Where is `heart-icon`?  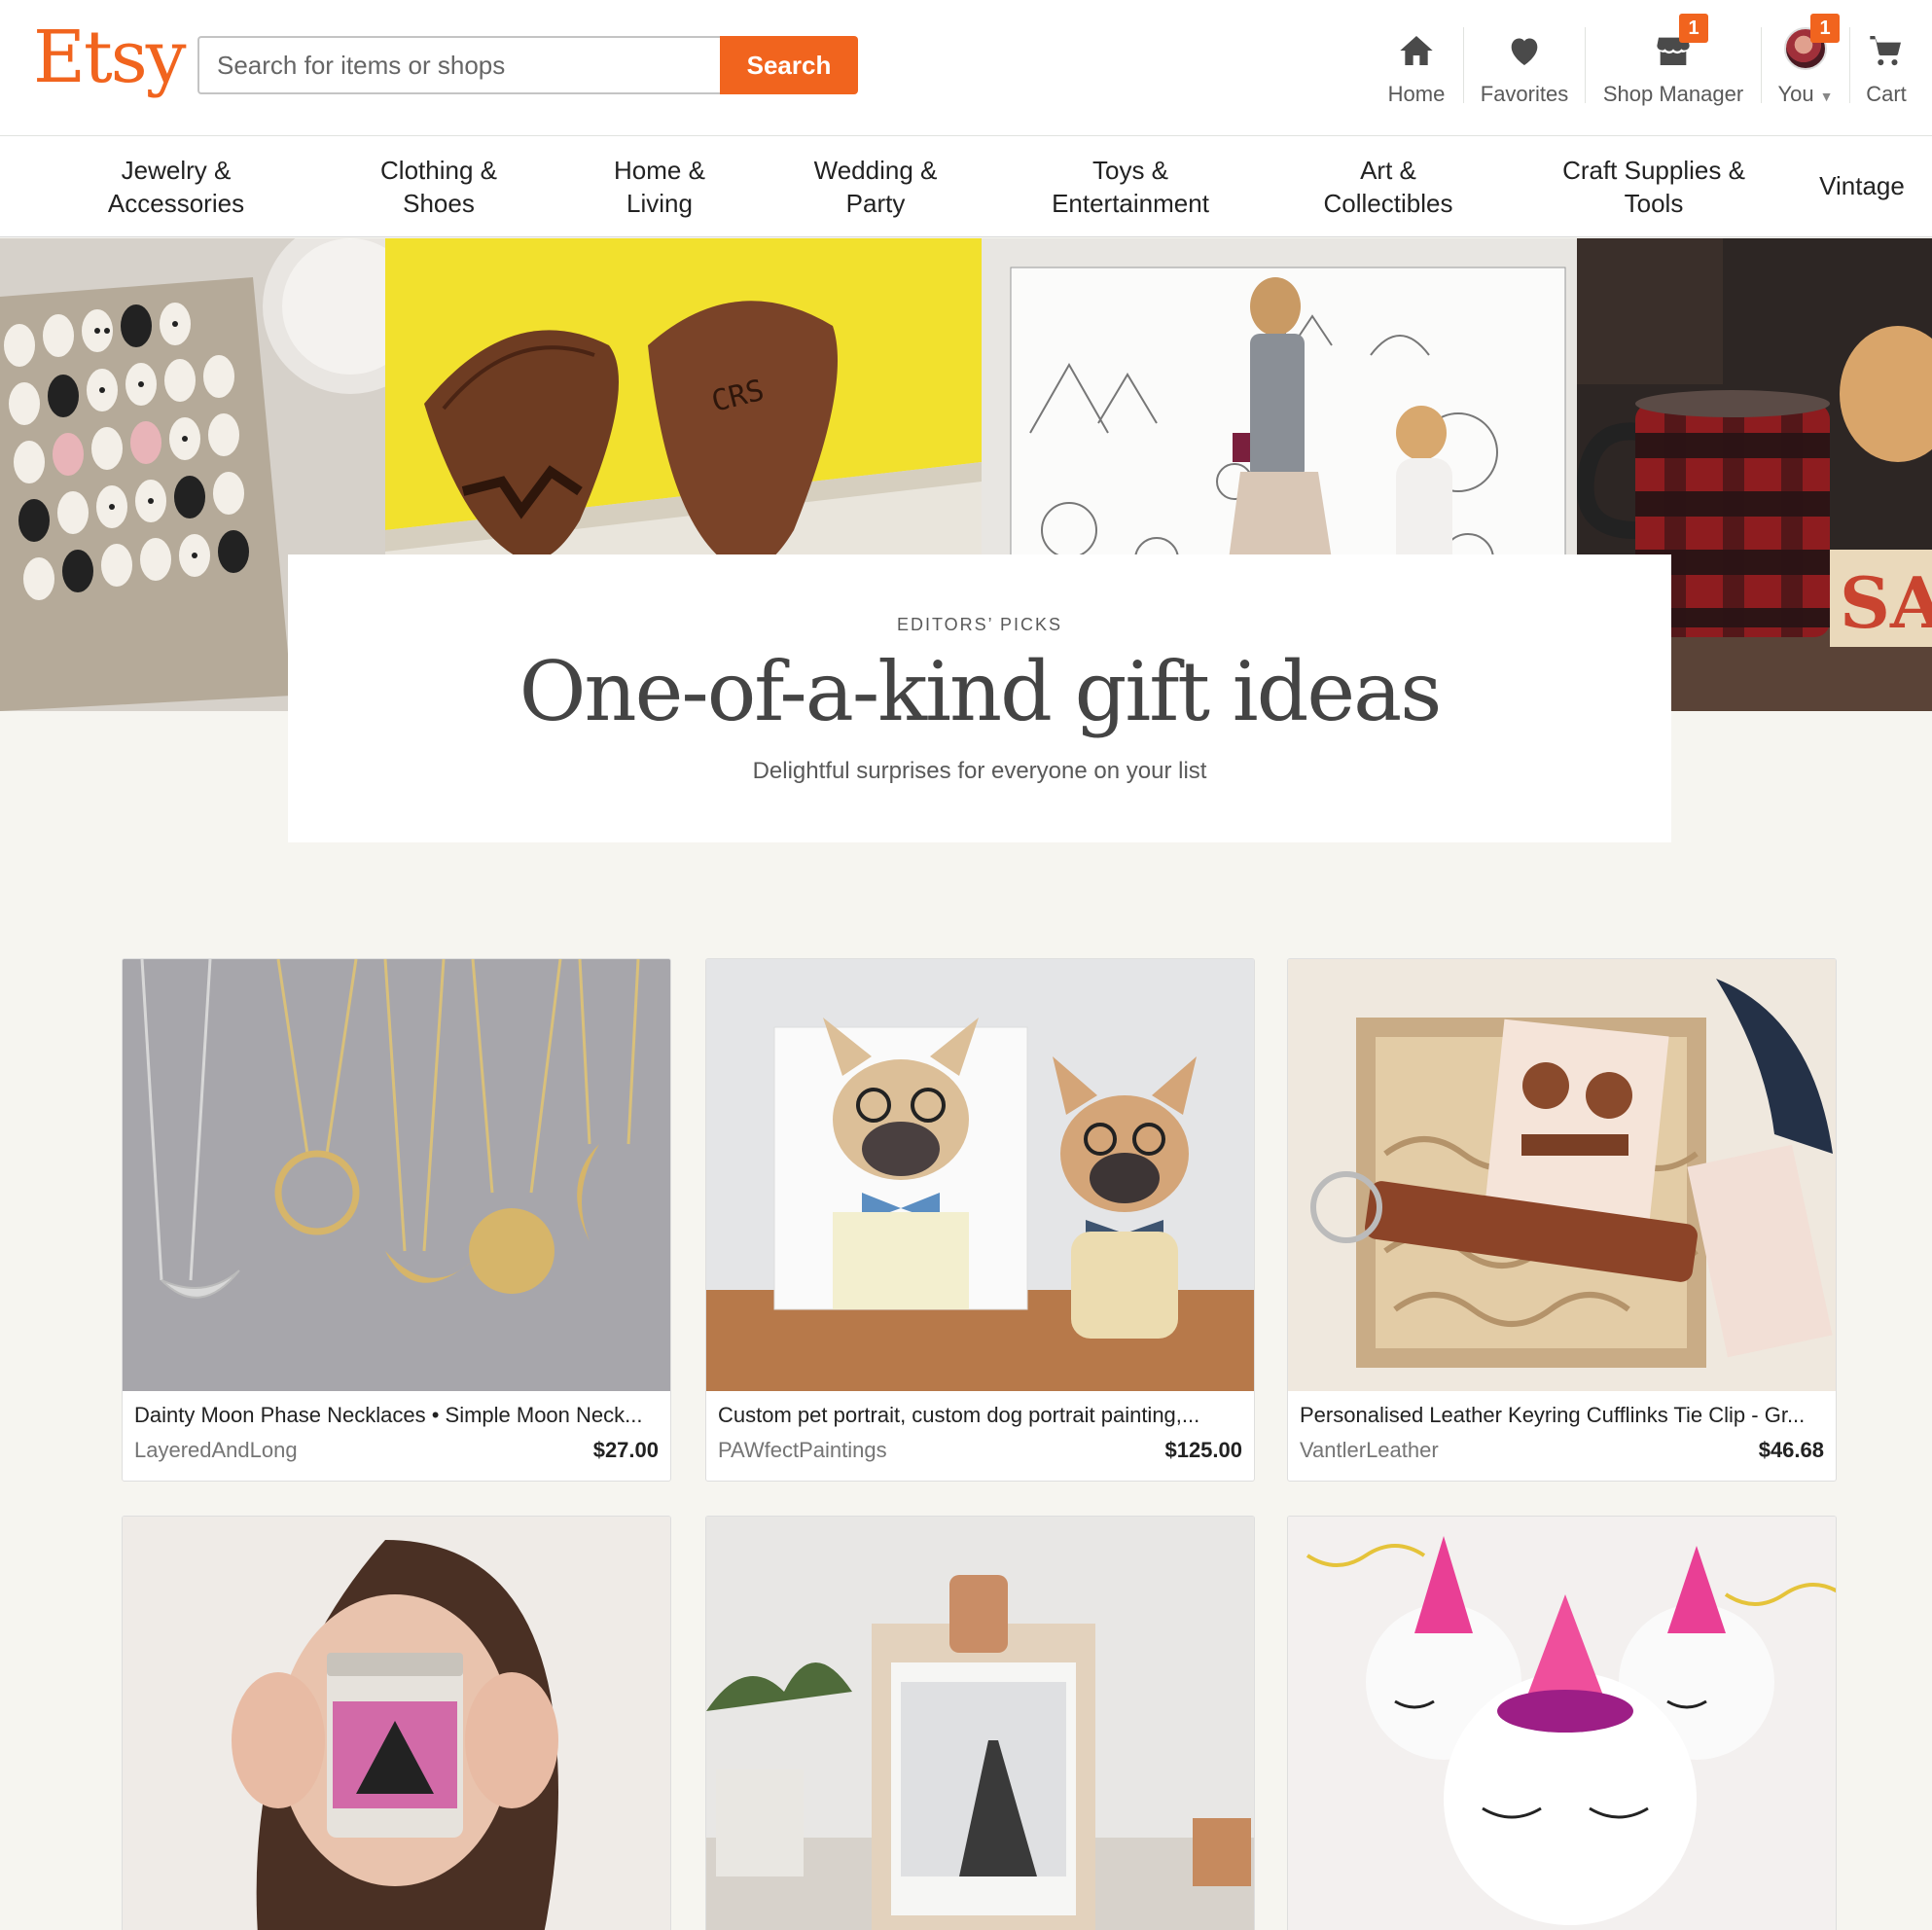
heart-icon is located at coordinates (1524, 51).